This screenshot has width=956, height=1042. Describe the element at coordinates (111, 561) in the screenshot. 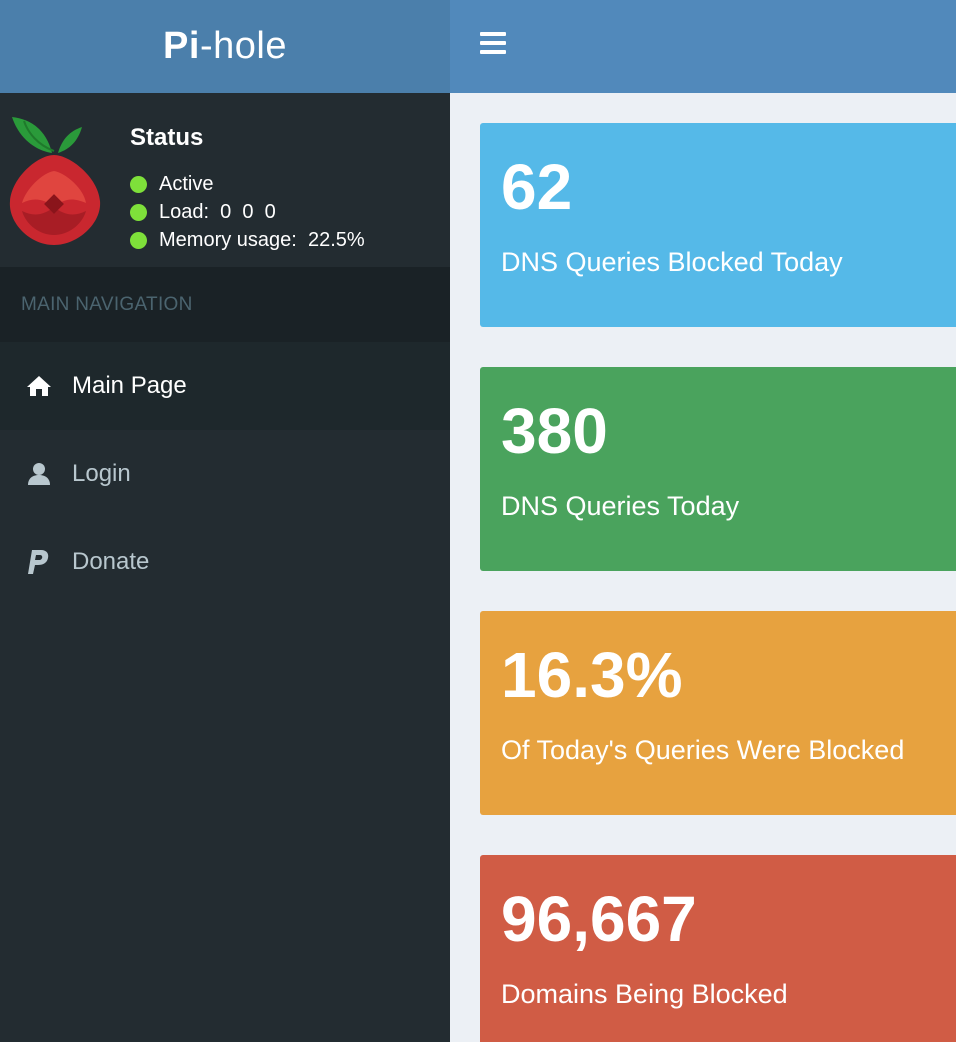

I see `sidebar-item-label: Donate` at that location.